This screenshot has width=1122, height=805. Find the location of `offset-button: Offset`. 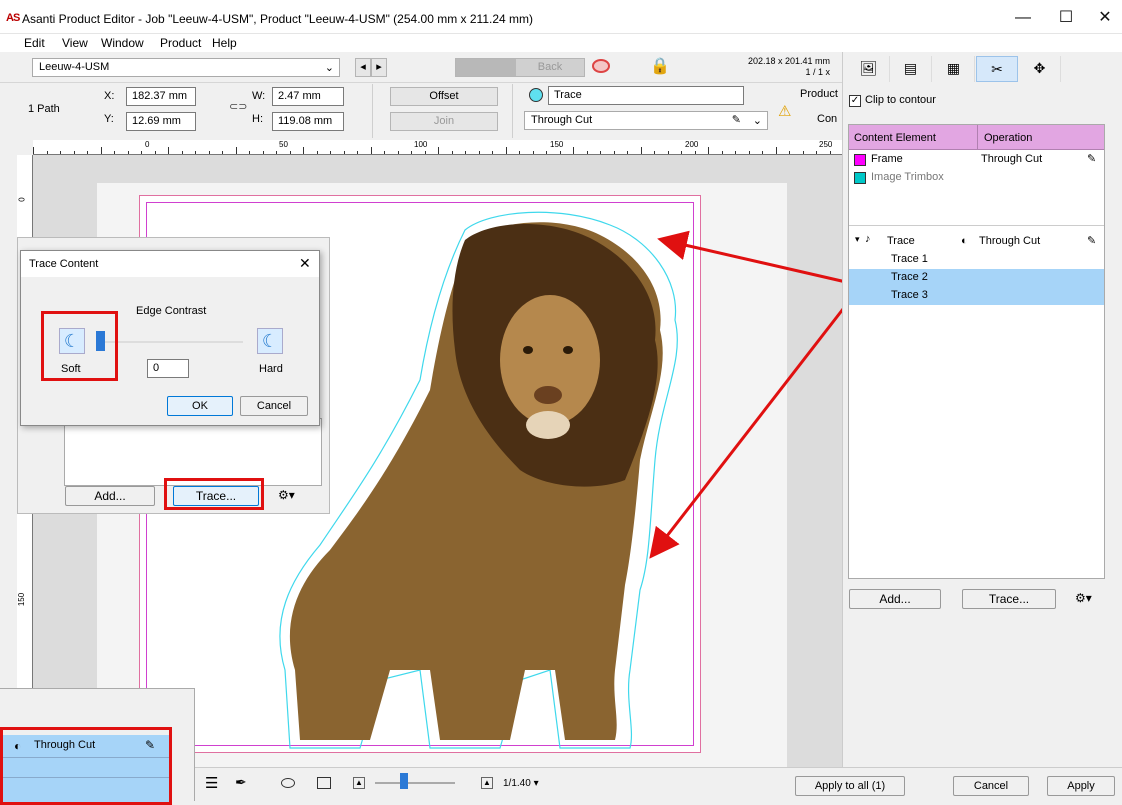

offset-button: Offset is located at coordinates (444, 96).